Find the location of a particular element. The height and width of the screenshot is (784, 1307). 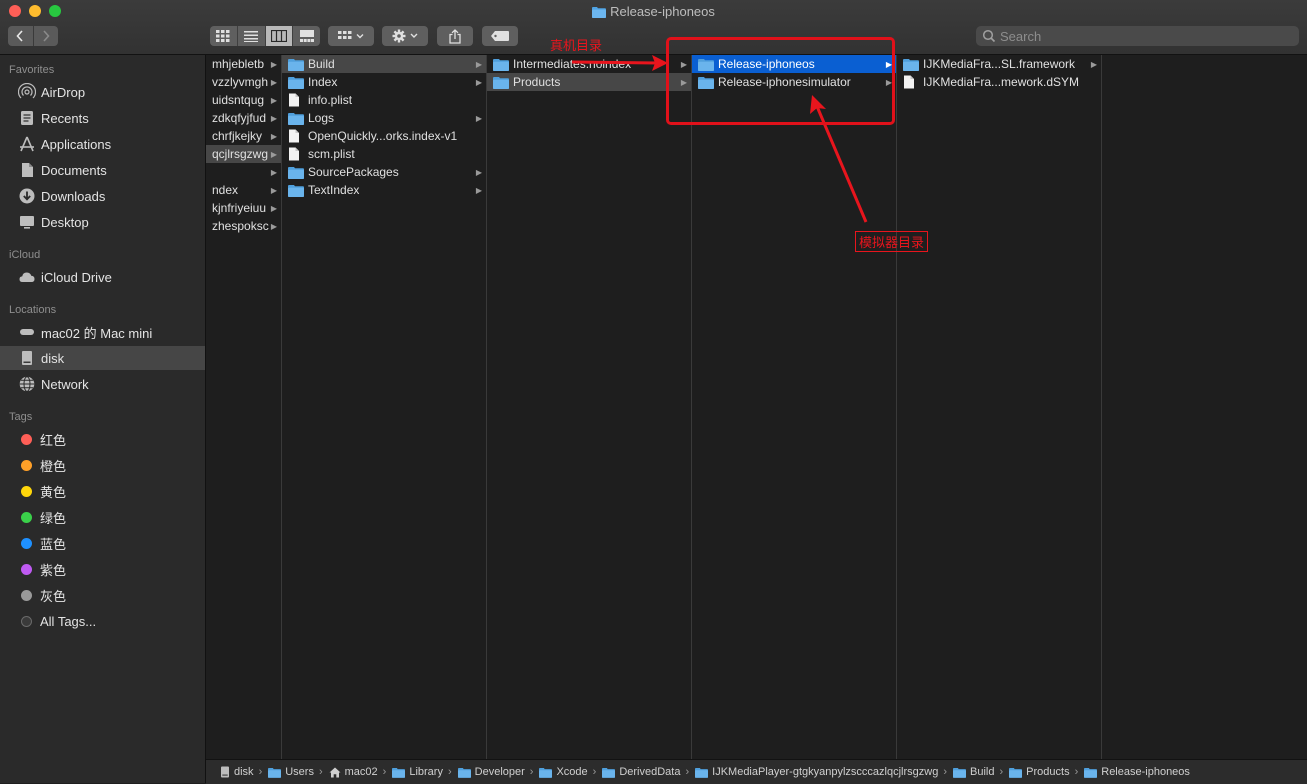

window-title: Release-iphoneos is located at coordinates (653, 12).